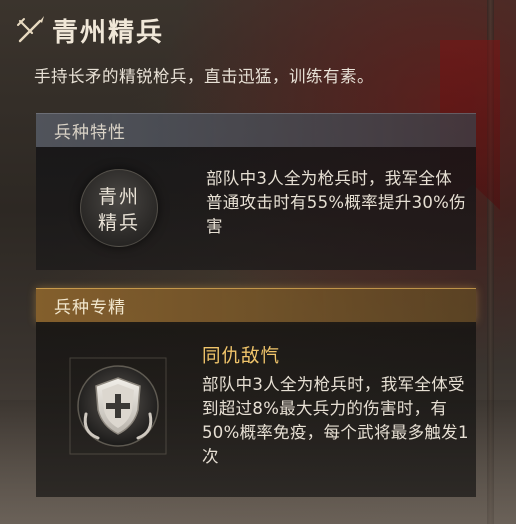 This screenshot has width=516, height=524. What do you see at coordinates (256, 305) in the screenshot?
I see `specialty-section-header: 兵种专精` at bounding box center [256, 305].